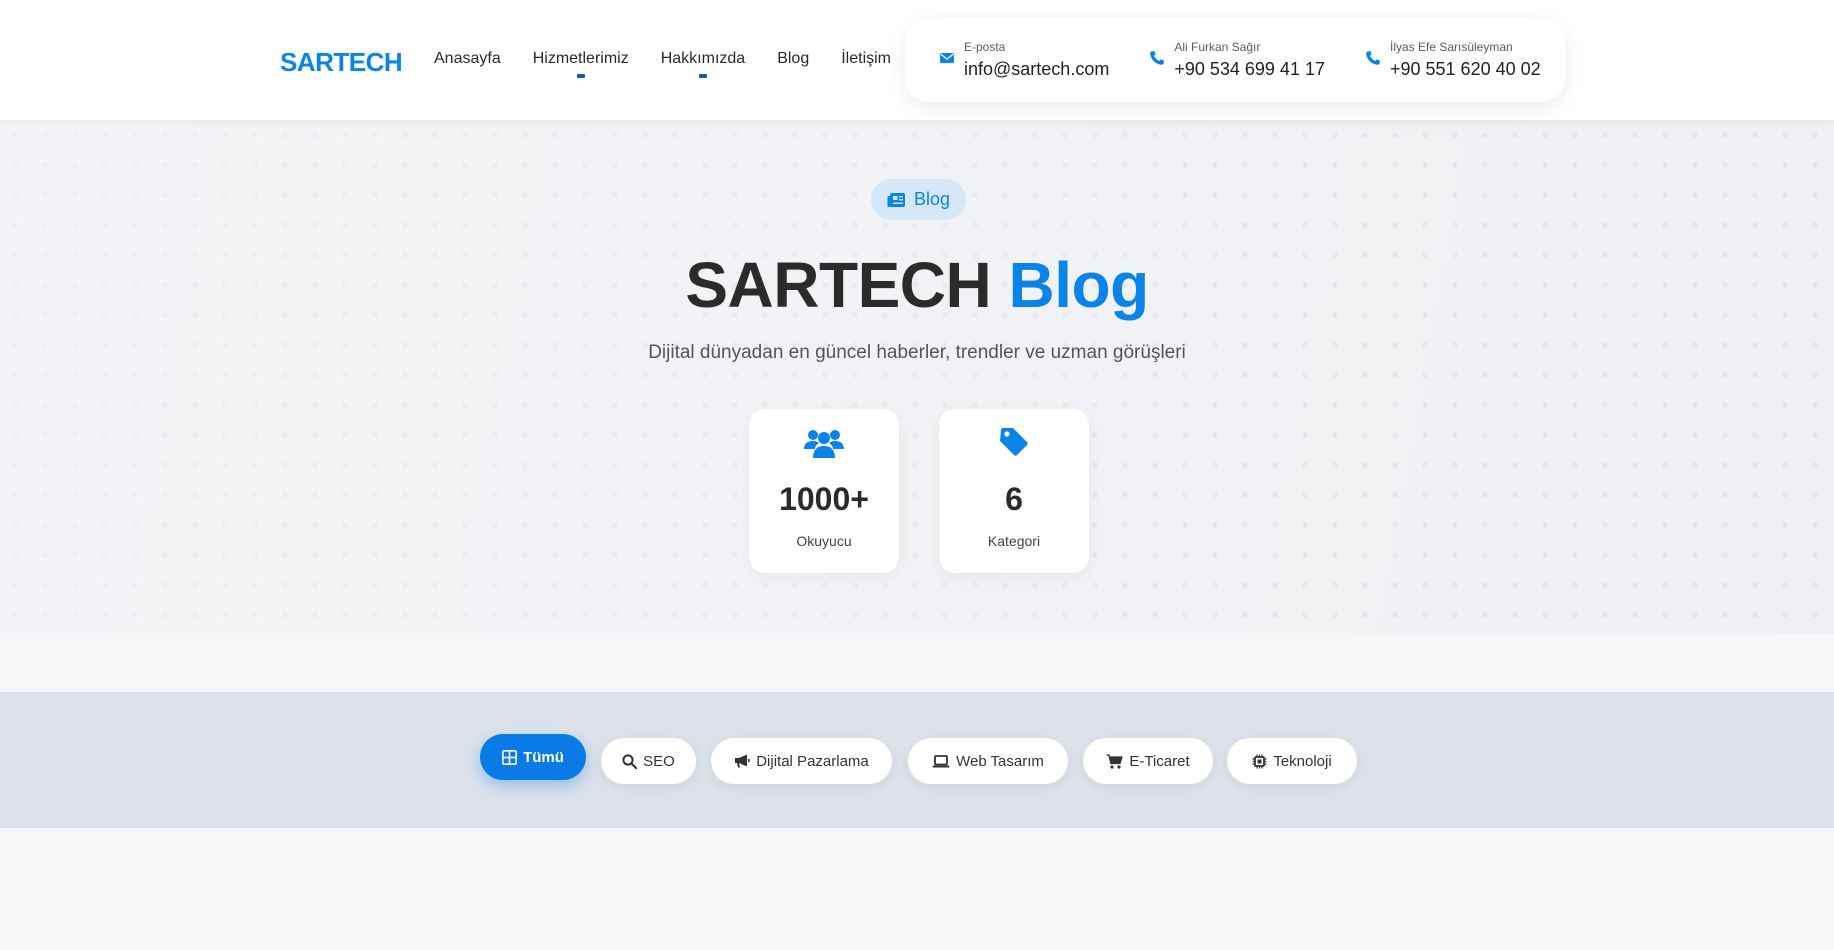  What do you see at coordinates (510, 757) in the screenshot?
I see `grid-icon` at bounding box center [510, 757].